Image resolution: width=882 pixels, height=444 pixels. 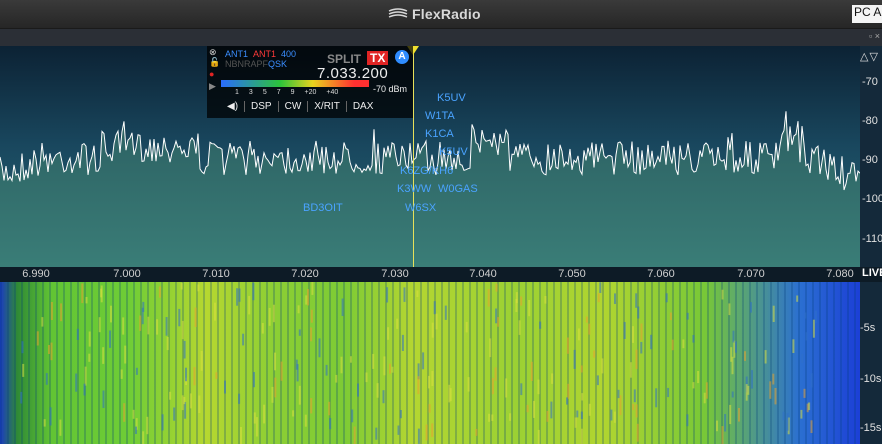 What do you see at coordinates (292, 106) in the screenshot?
I see `mode-button: CW` at bounding box center [292, 106].